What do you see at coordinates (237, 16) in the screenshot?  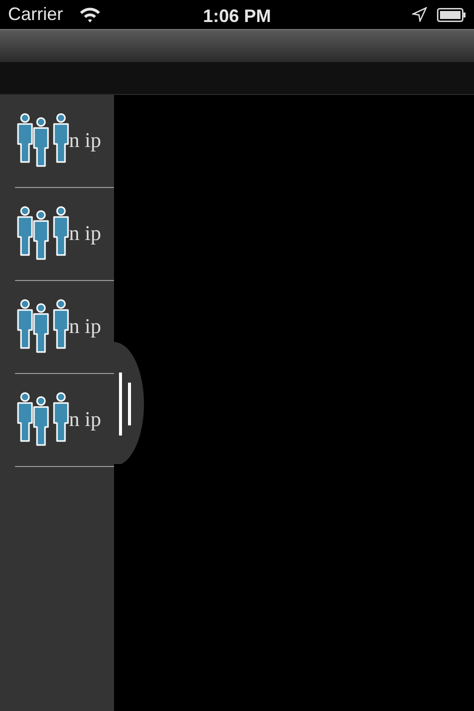 I see `clock-time: 1:06 PM` at bounding box center [237, 16].